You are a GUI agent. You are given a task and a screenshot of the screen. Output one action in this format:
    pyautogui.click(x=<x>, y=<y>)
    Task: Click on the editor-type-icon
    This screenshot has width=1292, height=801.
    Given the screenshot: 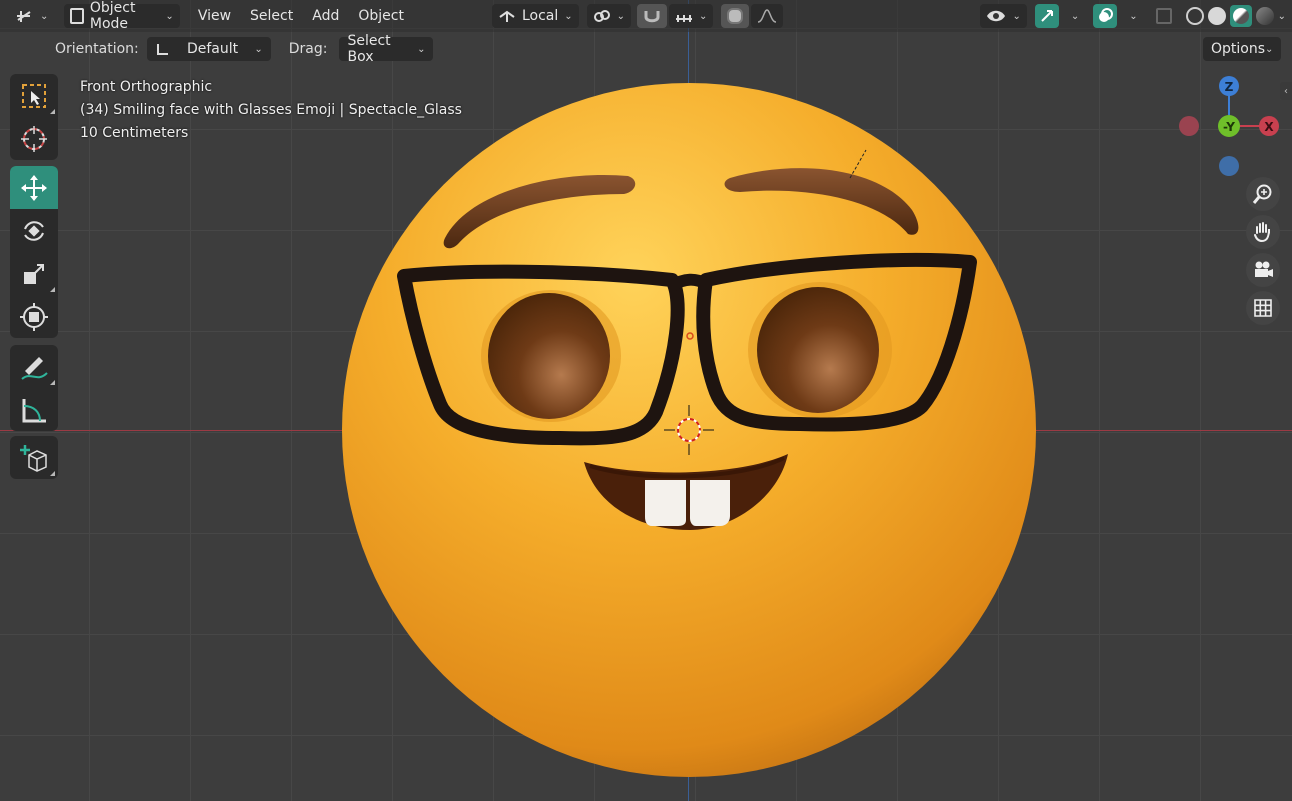 What is the action you would take?
    pyautogui.click(x=24, y=16)
    